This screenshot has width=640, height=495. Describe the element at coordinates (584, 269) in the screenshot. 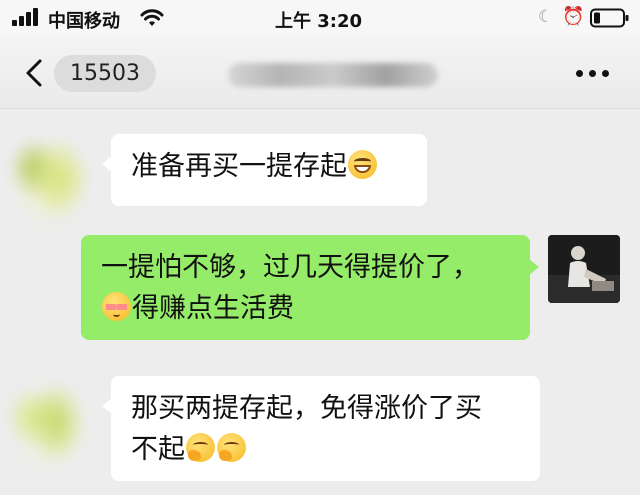

I see `my-avatar` at that location.